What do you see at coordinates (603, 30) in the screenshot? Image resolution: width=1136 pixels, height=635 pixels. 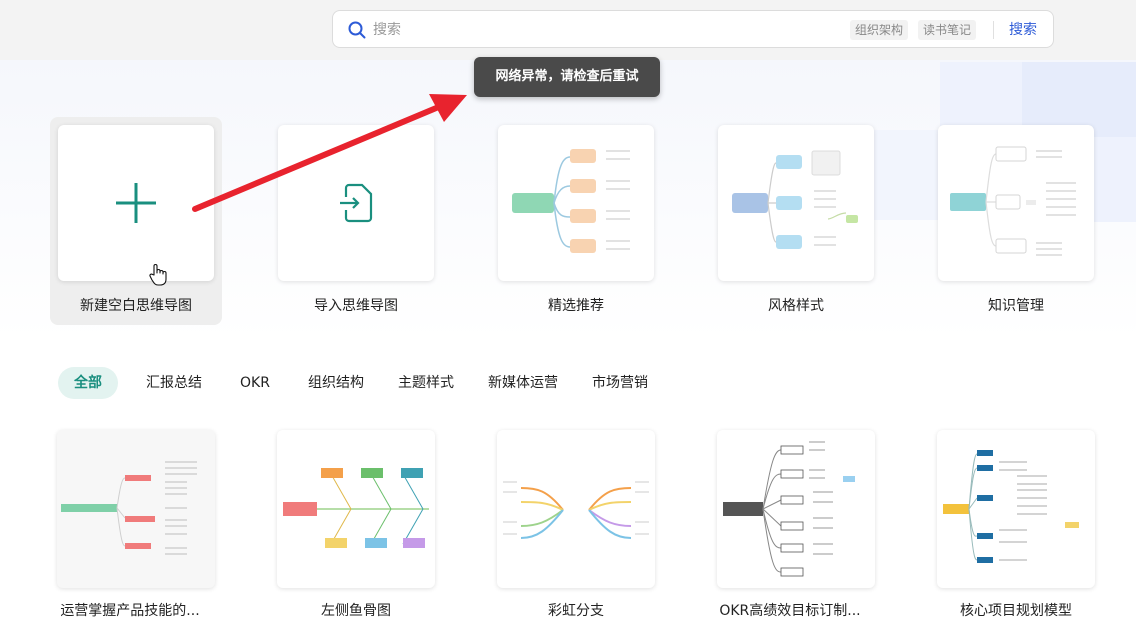 I see `search-input` at bounding box center [603, 30].